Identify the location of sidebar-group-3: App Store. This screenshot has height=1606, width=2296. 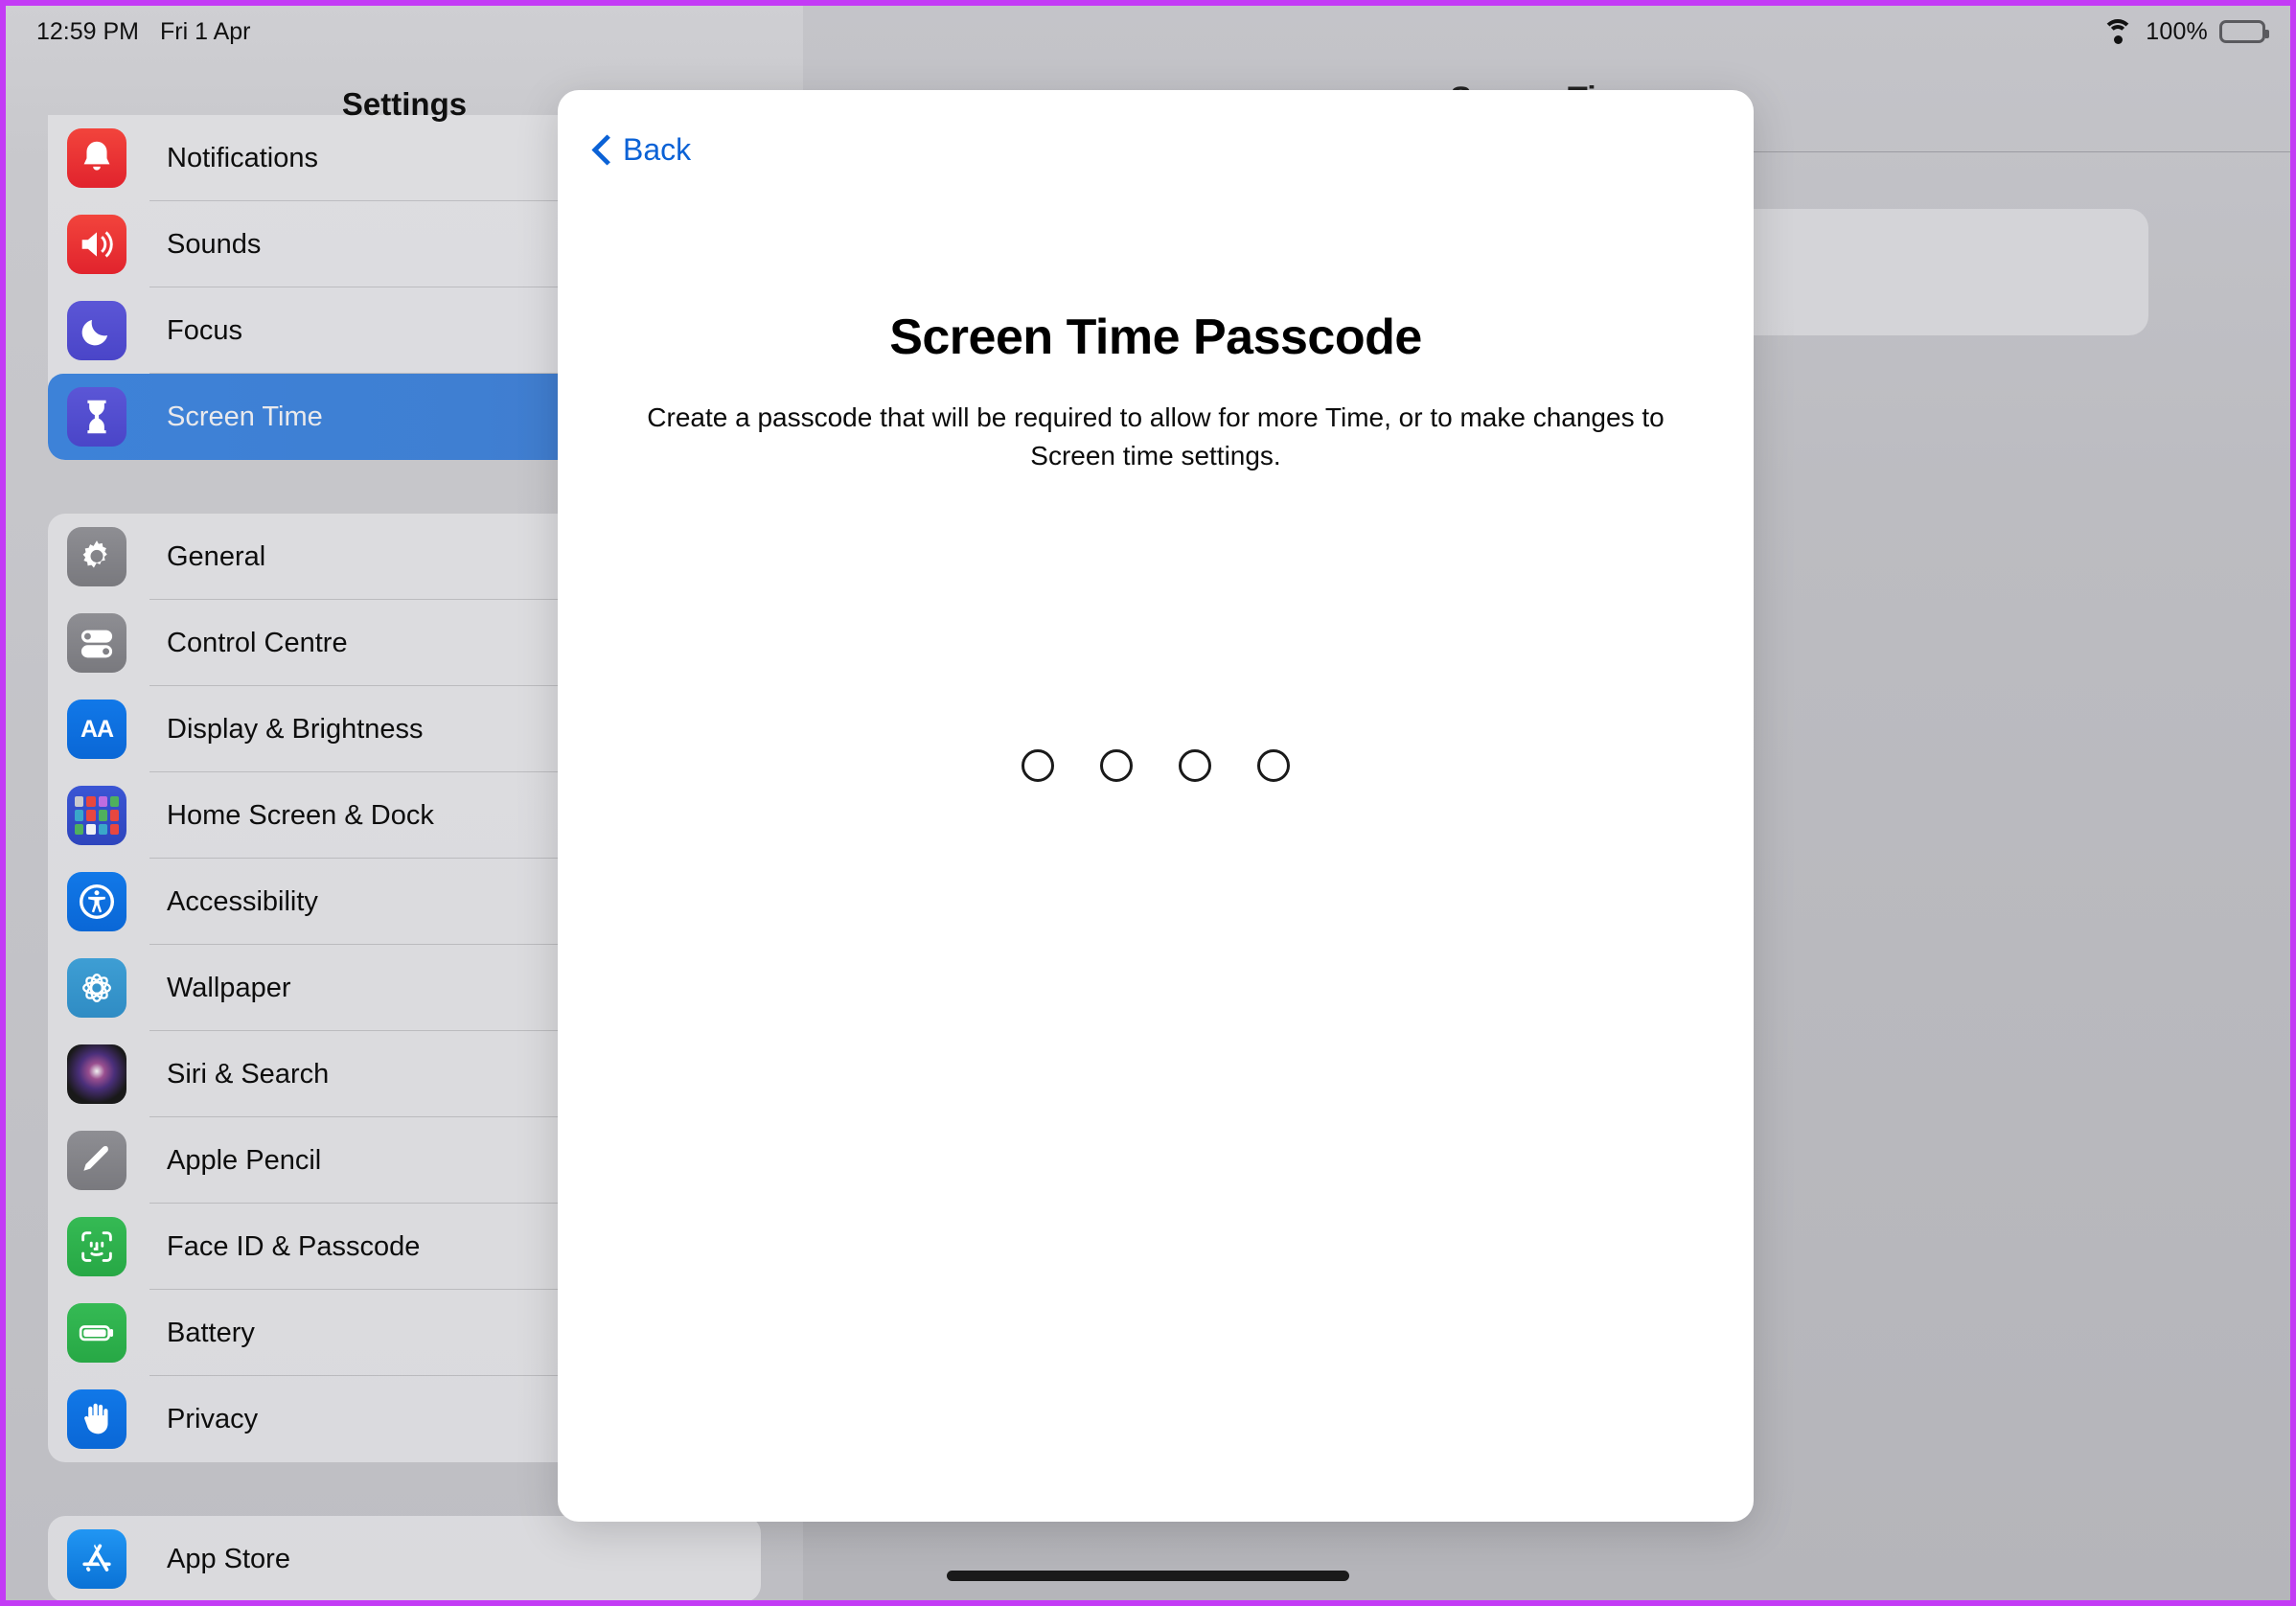
(404, 1558).